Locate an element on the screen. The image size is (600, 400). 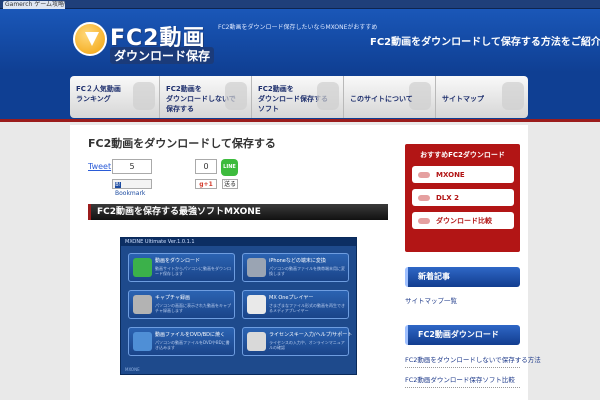
screenshot-item-label: 動画ファイルをDVD/BDに焼く is located at coordinates (190, 335).